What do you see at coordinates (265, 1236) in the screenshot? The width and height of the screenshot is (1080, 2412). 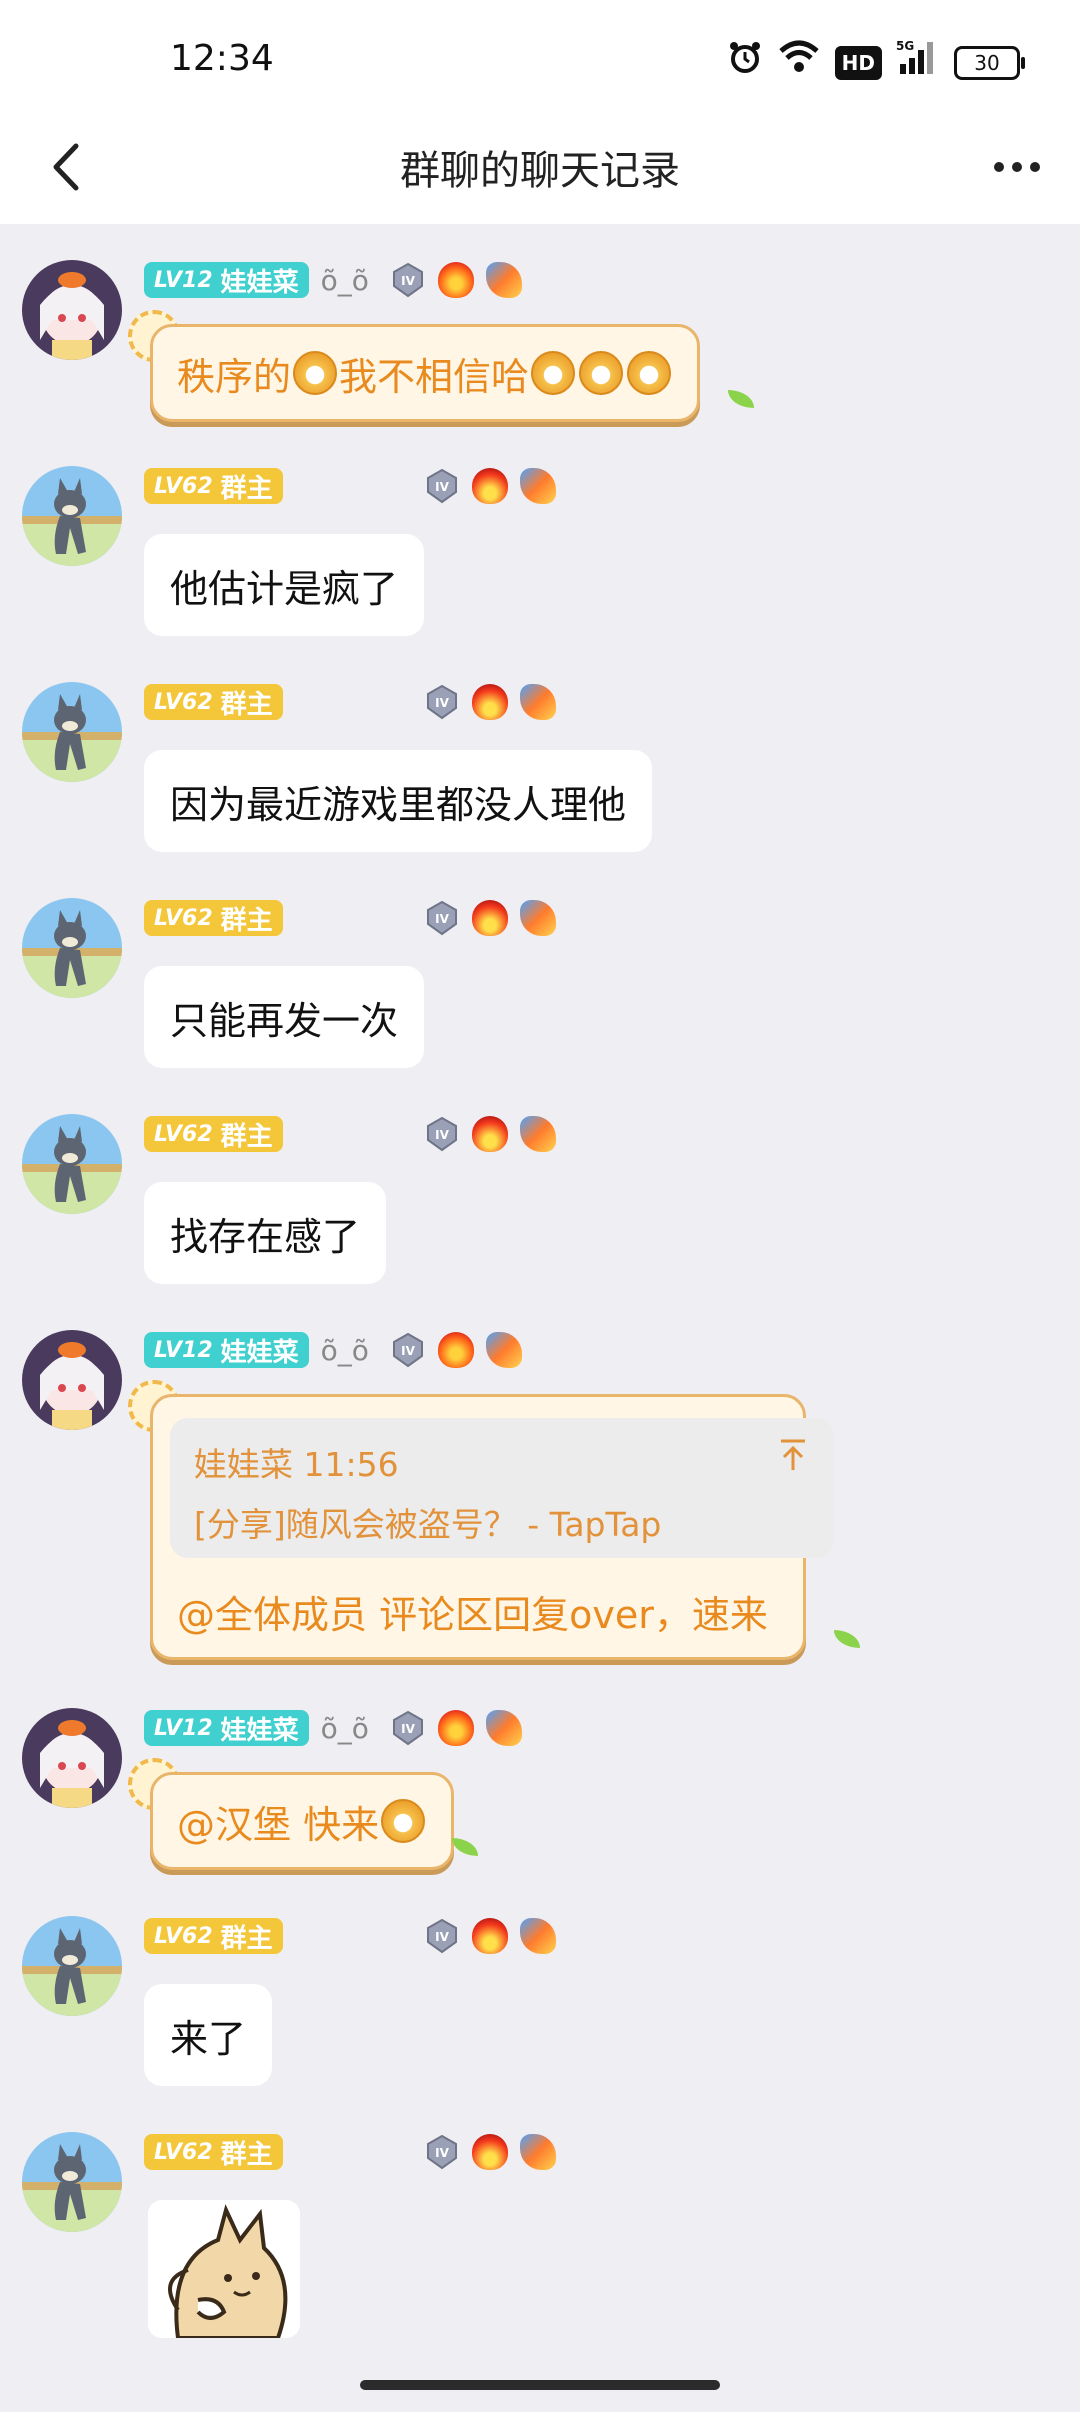 I see `message-text: 找存在感了` at bounding box center [265, 1236].